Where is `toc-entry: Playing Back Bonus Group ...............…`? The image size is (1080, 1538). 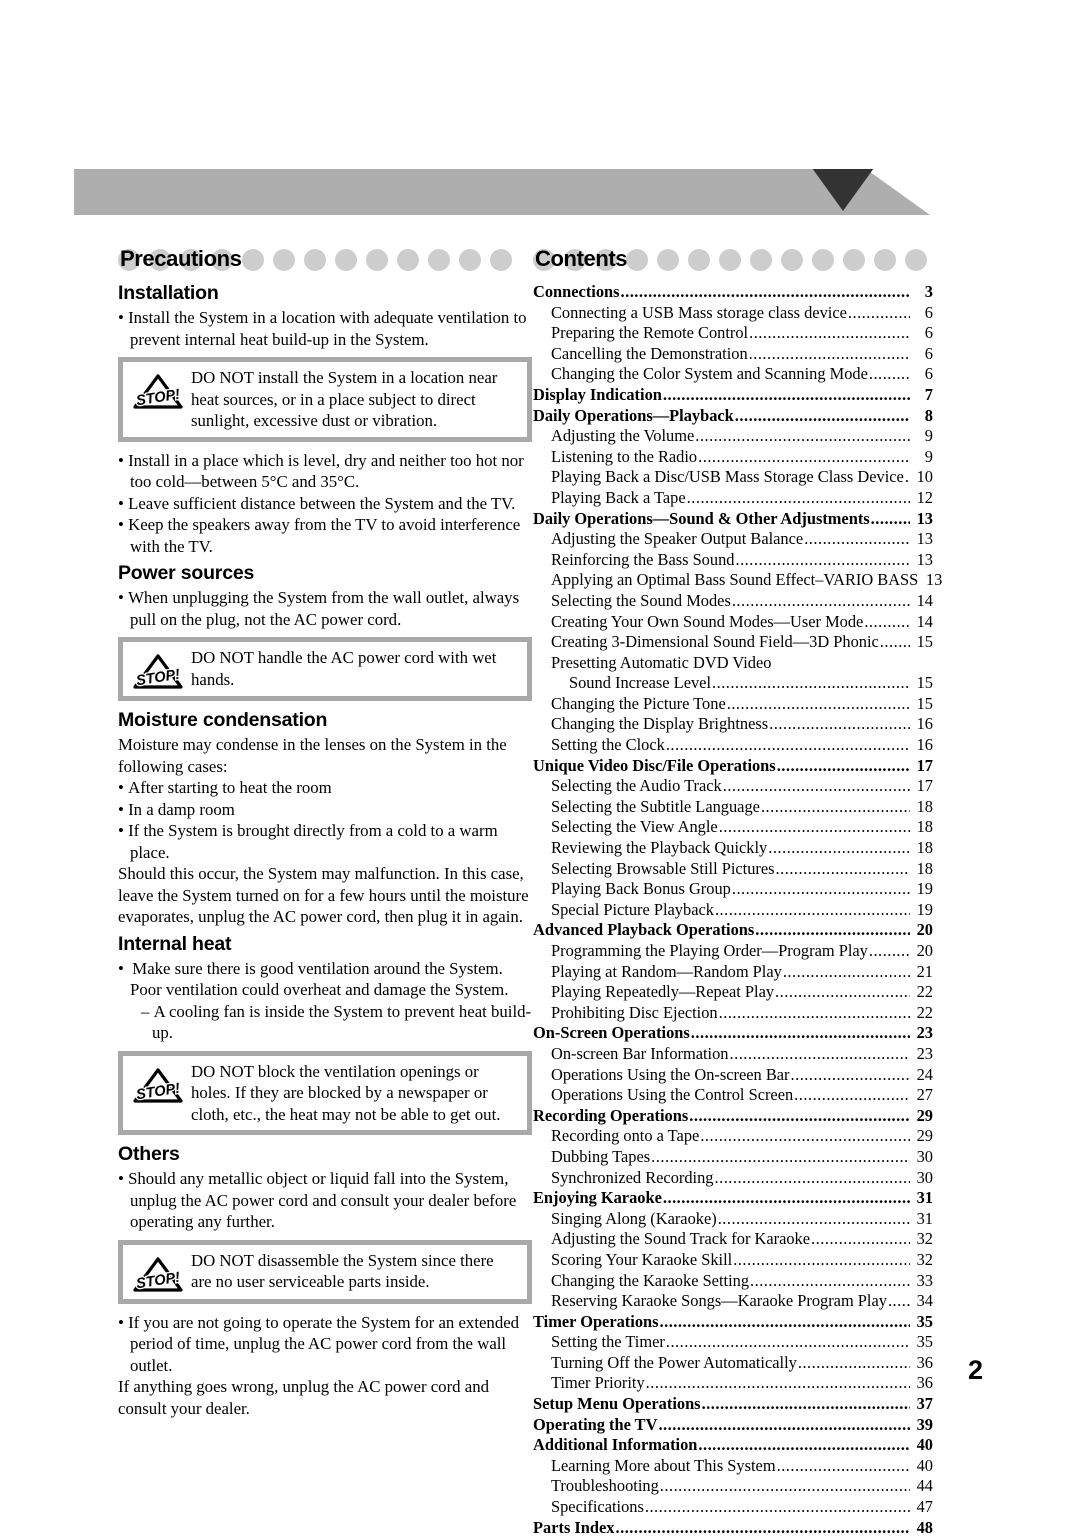
toc-entry: Playing Back Bonus Group ...............… is located at coordinates (733, 889).